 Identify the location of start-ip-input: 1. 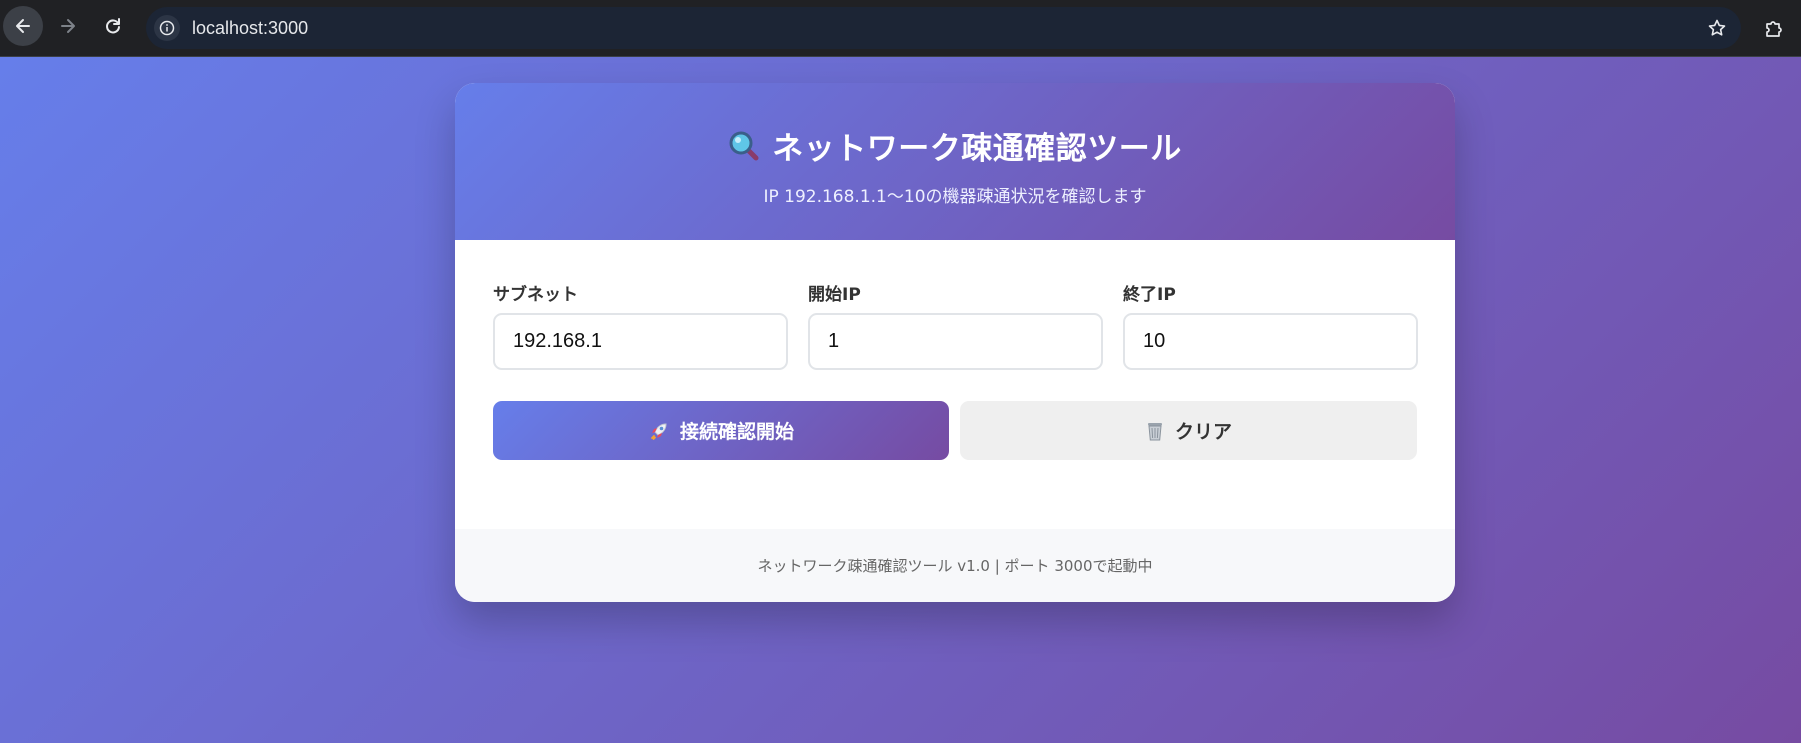
(955, 341).